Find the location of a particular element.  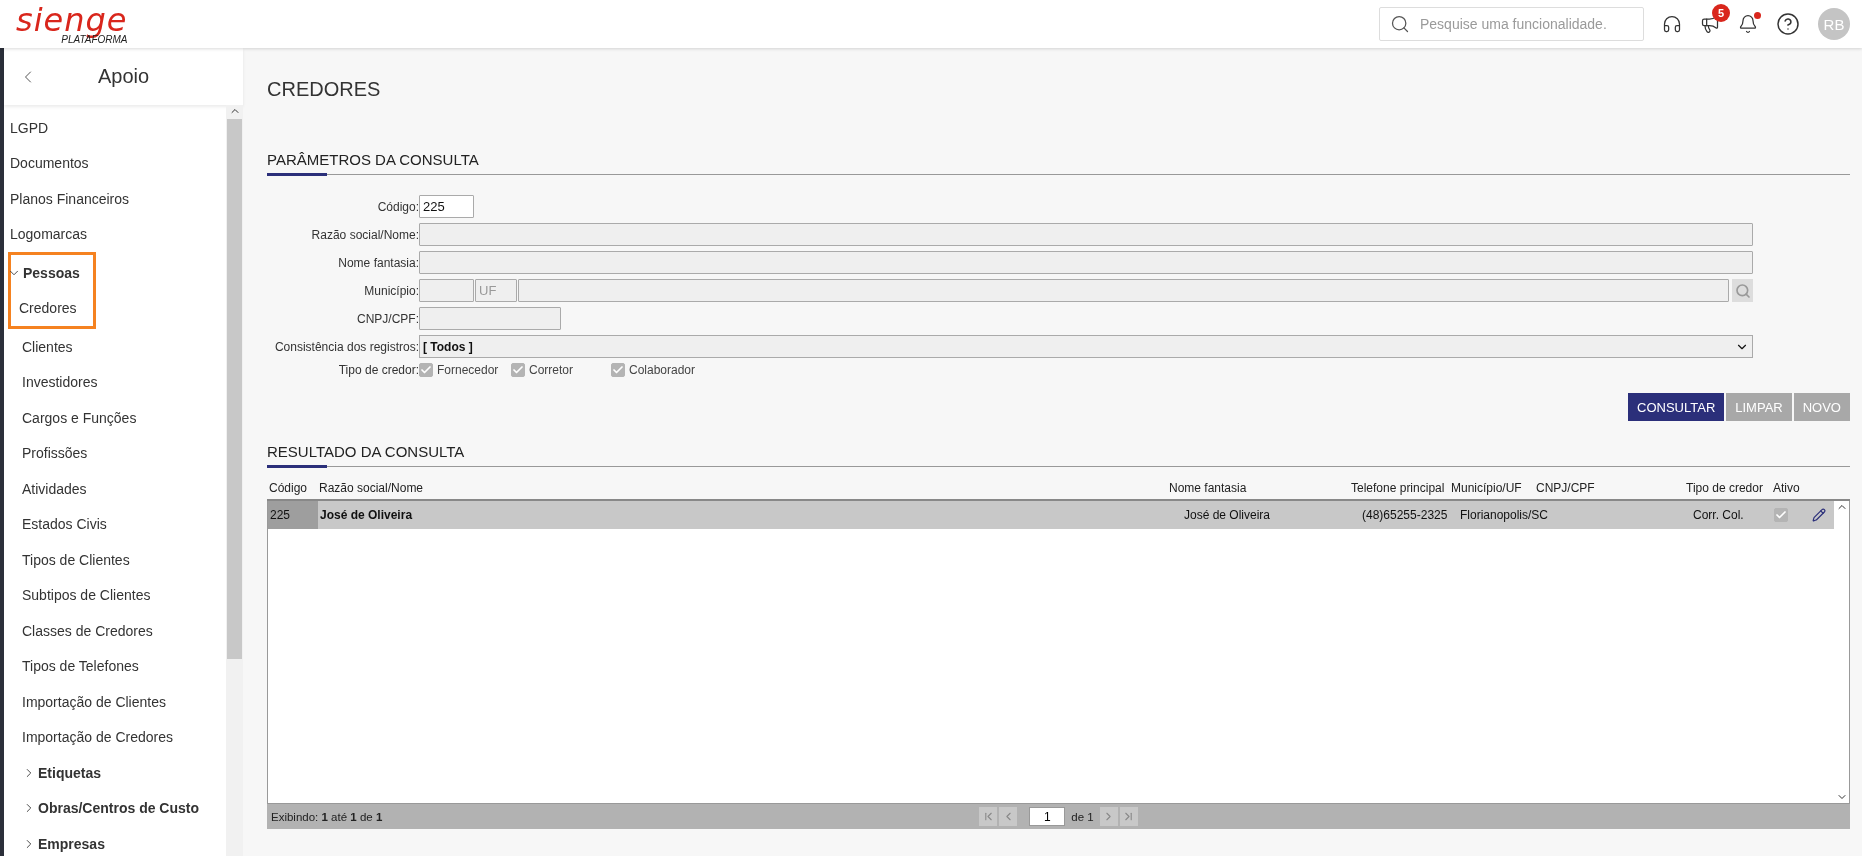

menu-item: Profissões is located at coordinates (115, 453).